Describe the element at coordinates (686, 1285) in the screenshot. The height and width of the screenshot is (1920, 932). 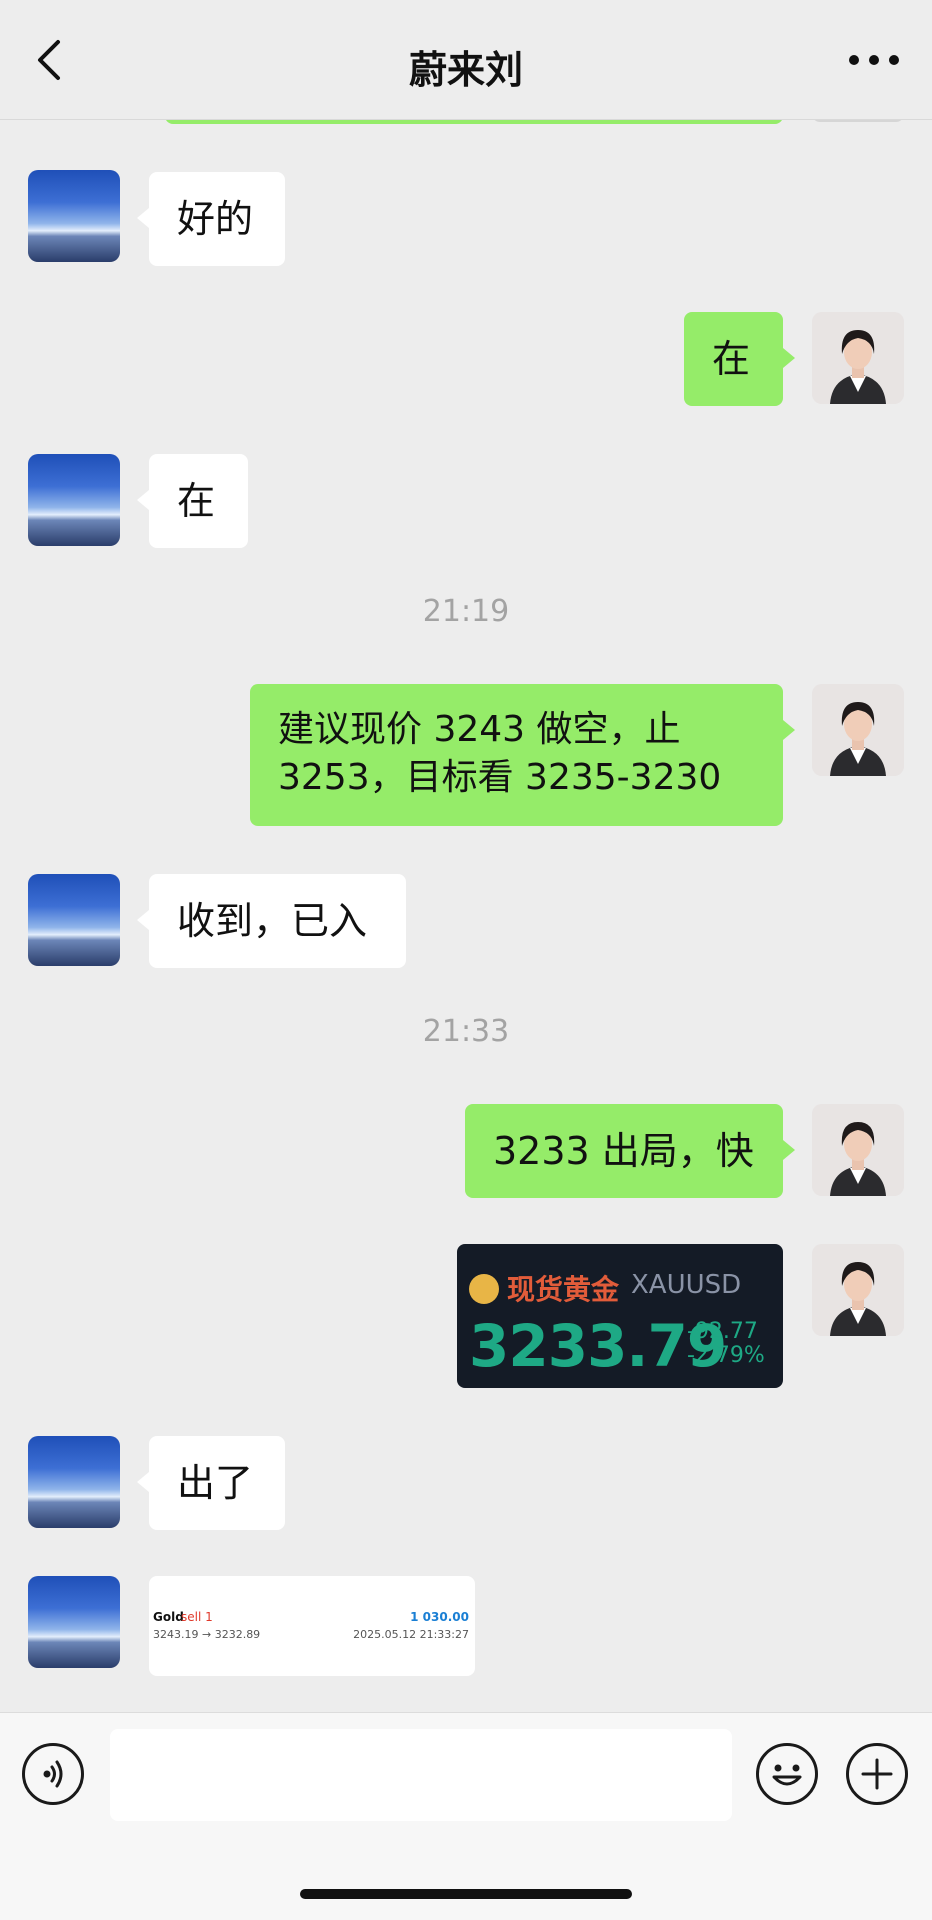
I see `gold-symbol: XAUUSD` at that location.